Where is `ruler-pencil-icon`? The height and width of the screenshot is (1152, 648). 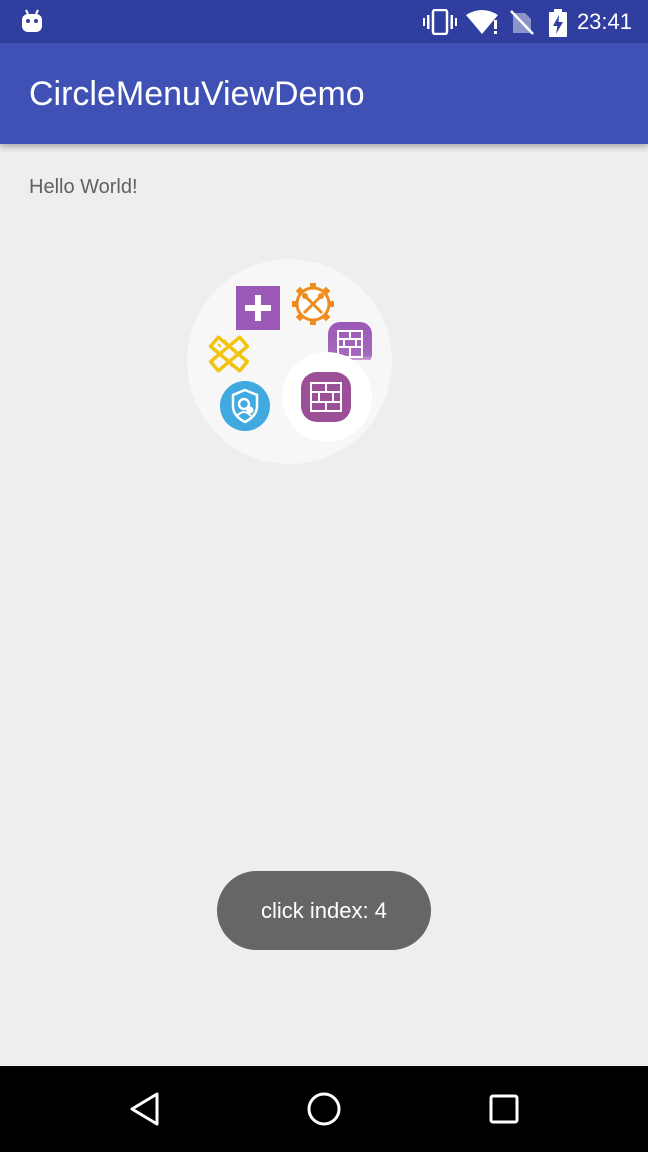 ruler-pencil-icon is located at coordinates (227, 355).